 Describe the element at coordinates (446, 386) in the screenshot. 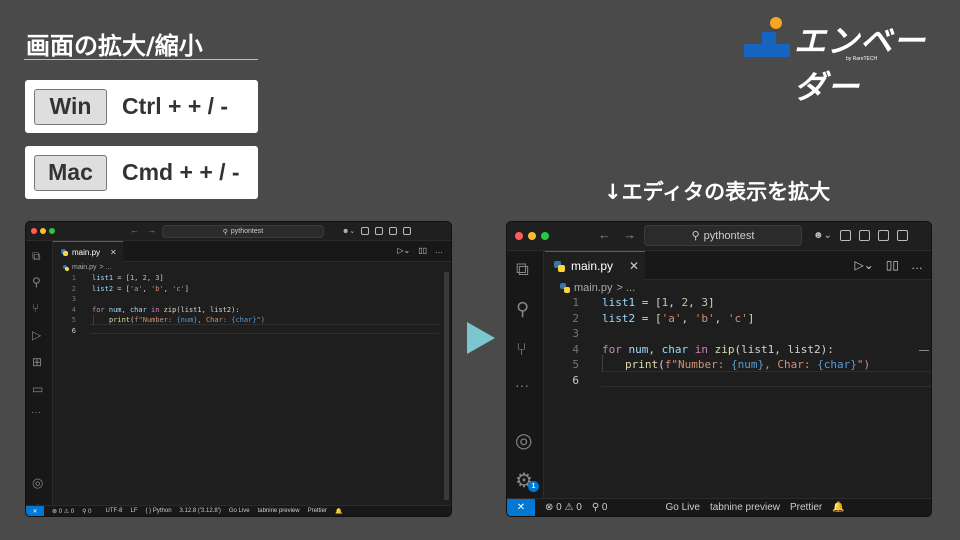

I see `vertical-scrollbar` at that location.